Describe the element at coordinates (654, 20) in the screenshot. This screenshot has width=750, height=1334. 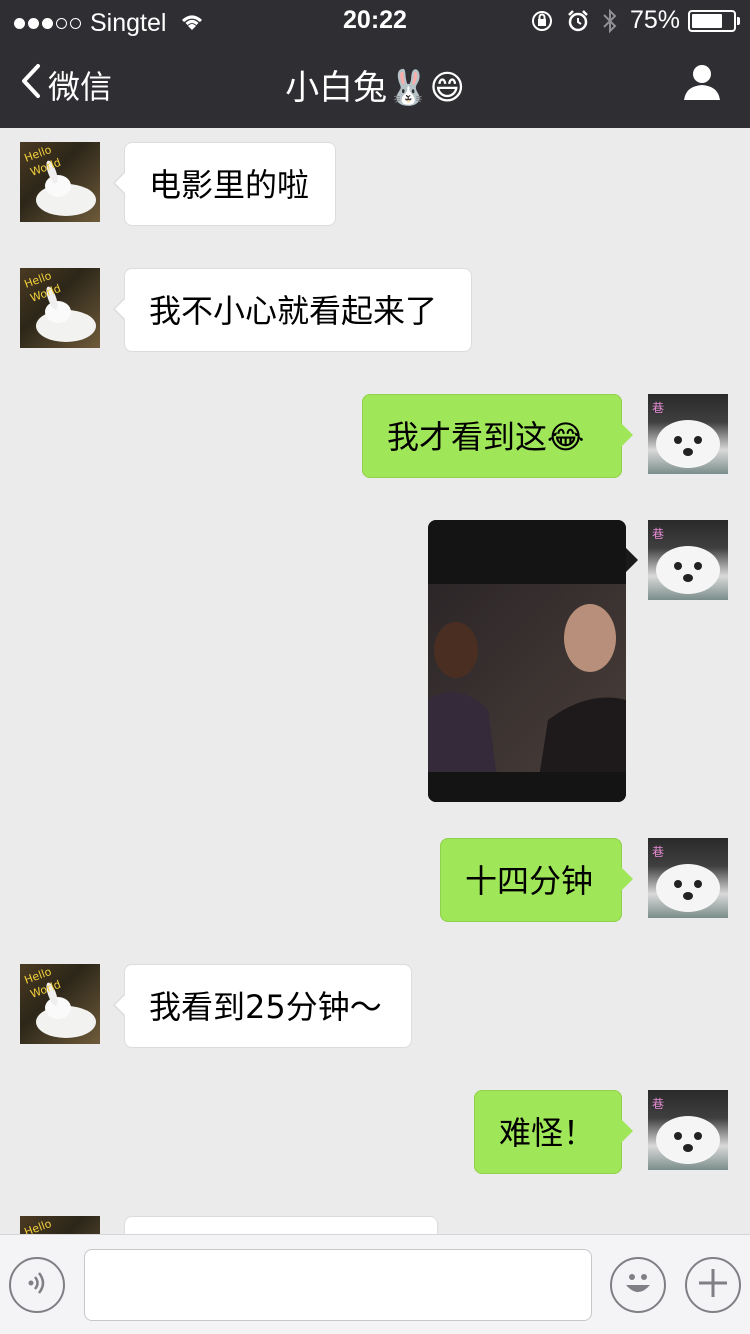
I see `battery-percent: 75%` at that location.